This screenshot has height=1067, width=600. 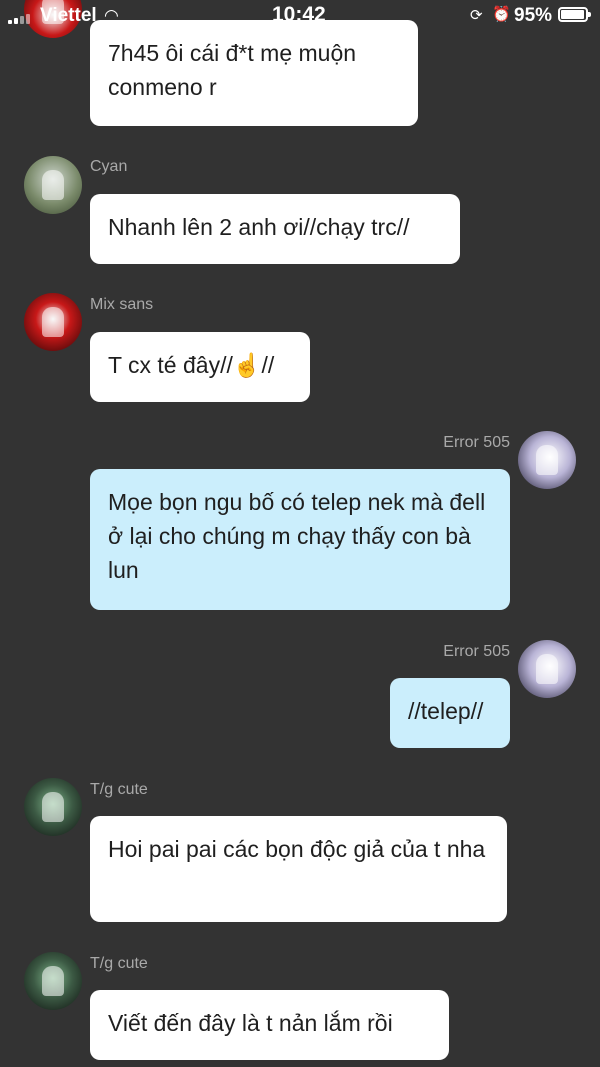 What do you see at coordinates (533, 15) in the screenshot?
I see `battery-percent: 95%` at bounding box center [533, 15].